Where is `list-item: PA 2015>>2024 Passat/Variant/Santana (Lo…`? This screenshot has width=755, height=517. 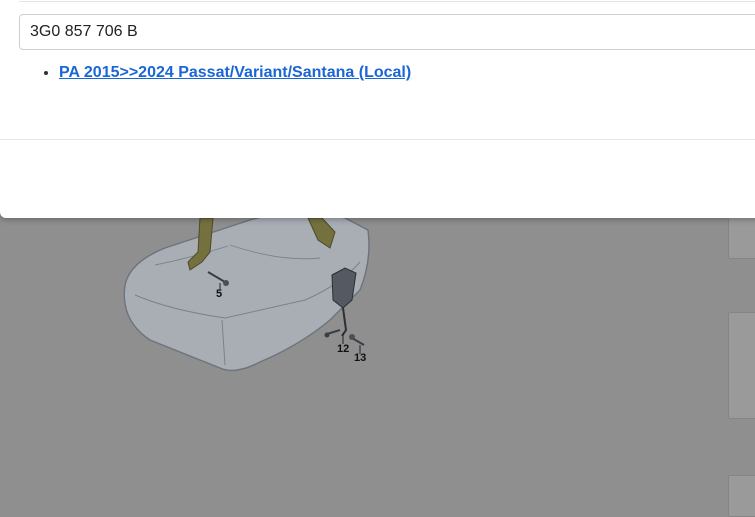 list-item: PA 2015>>2024 Passat/Variant/Santana (Lo… is located at coordinates (235, 73).